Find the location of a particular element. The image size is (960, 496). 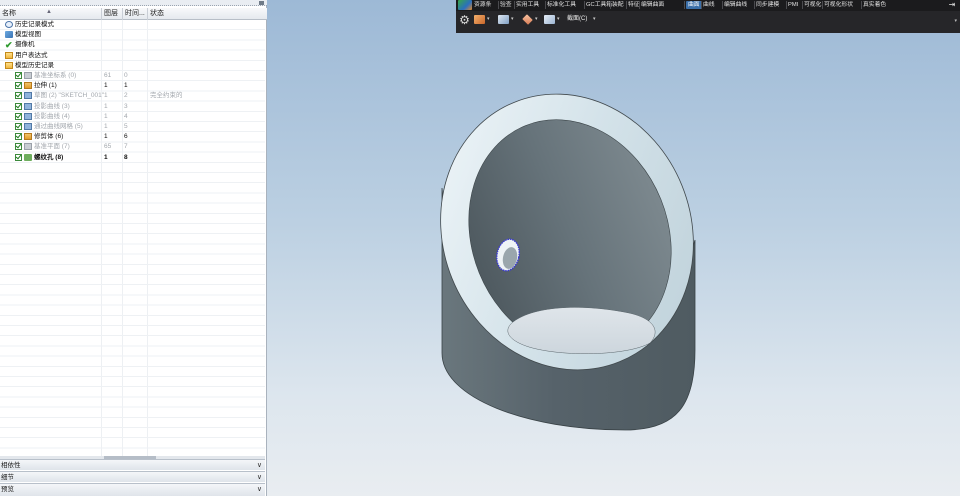

tree-row: 历史记录模式 is located at coordinates (132, 25).